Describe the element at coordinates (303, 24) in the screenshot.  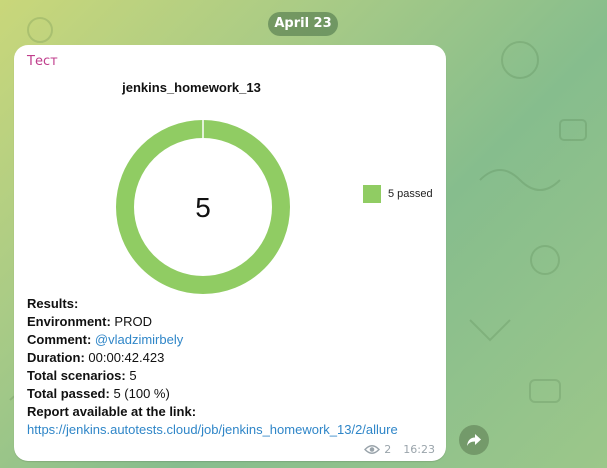
I see `date-separator: April 23` at that location.